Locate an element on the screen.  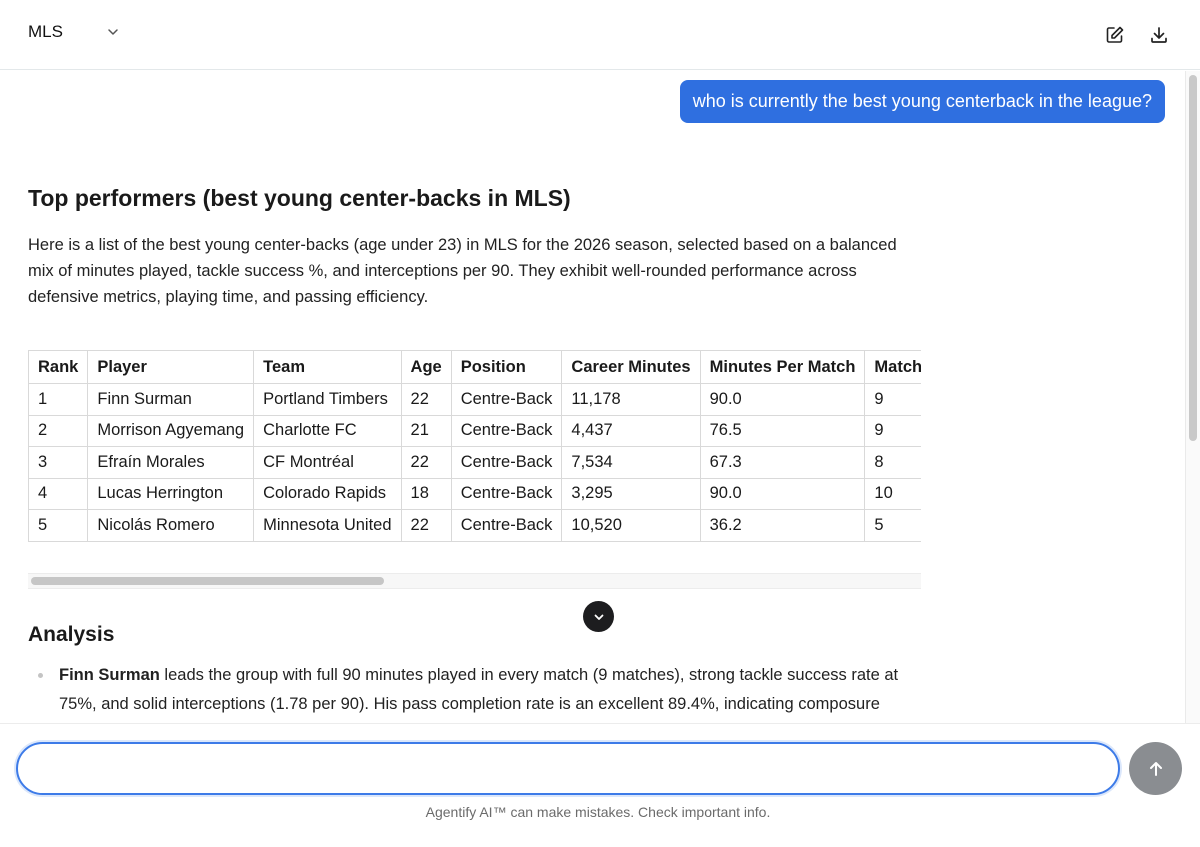
download-button is located at coordinates (1159, 35).